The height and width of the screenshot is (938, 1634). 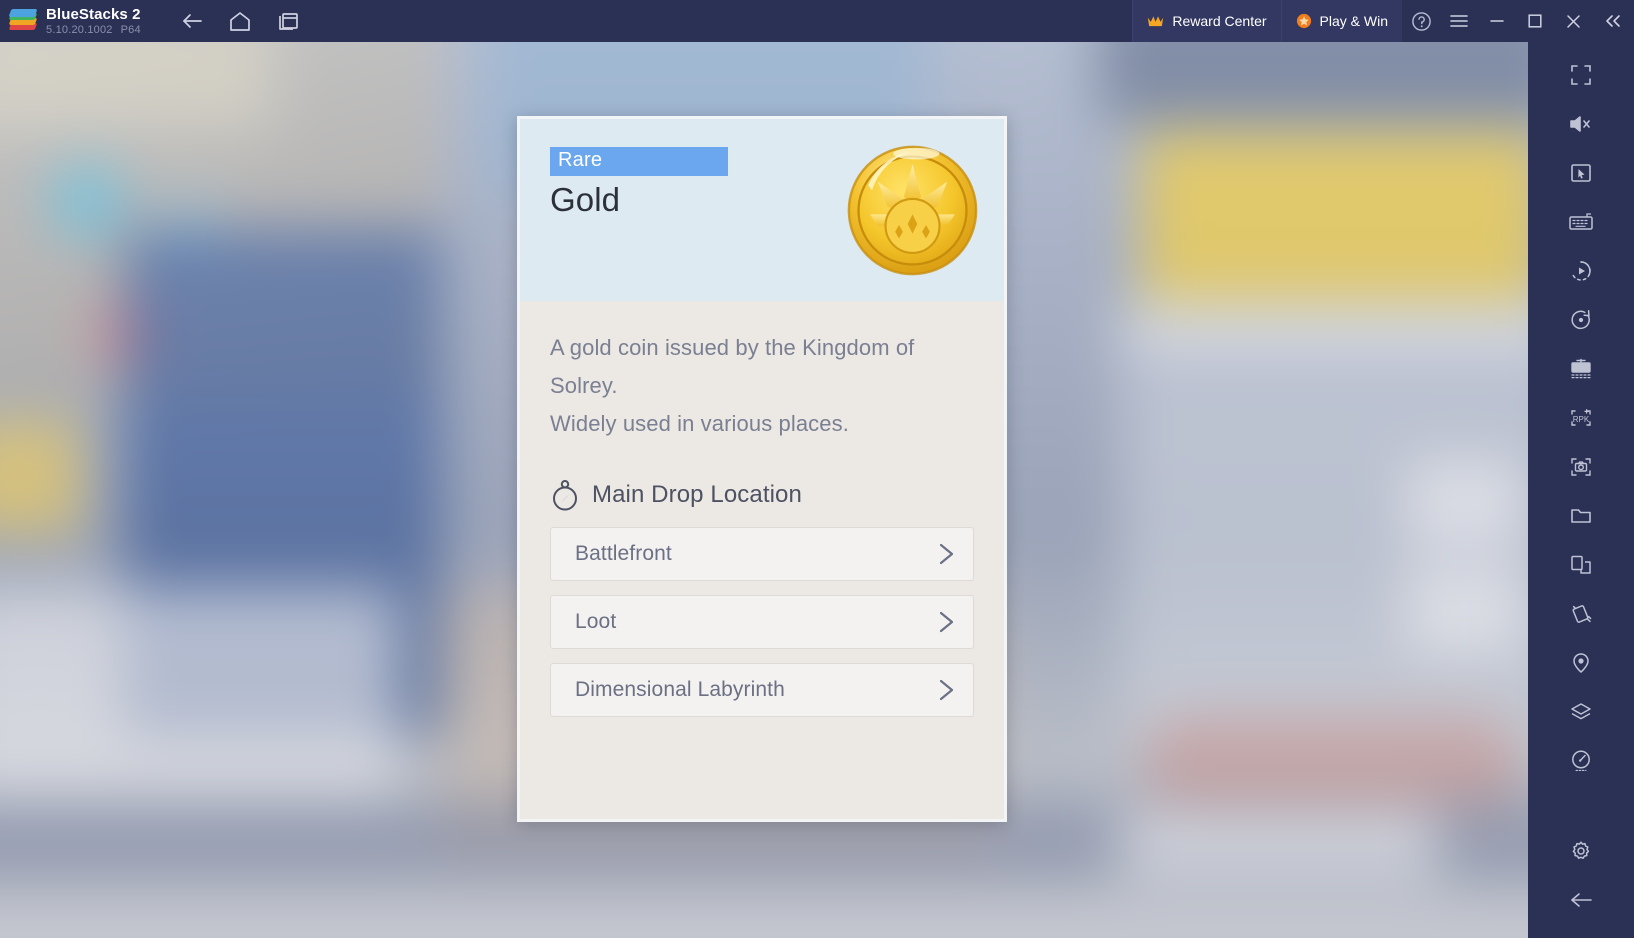 I want to click on sidebar-game-controls, so click(x=1581, y=172).